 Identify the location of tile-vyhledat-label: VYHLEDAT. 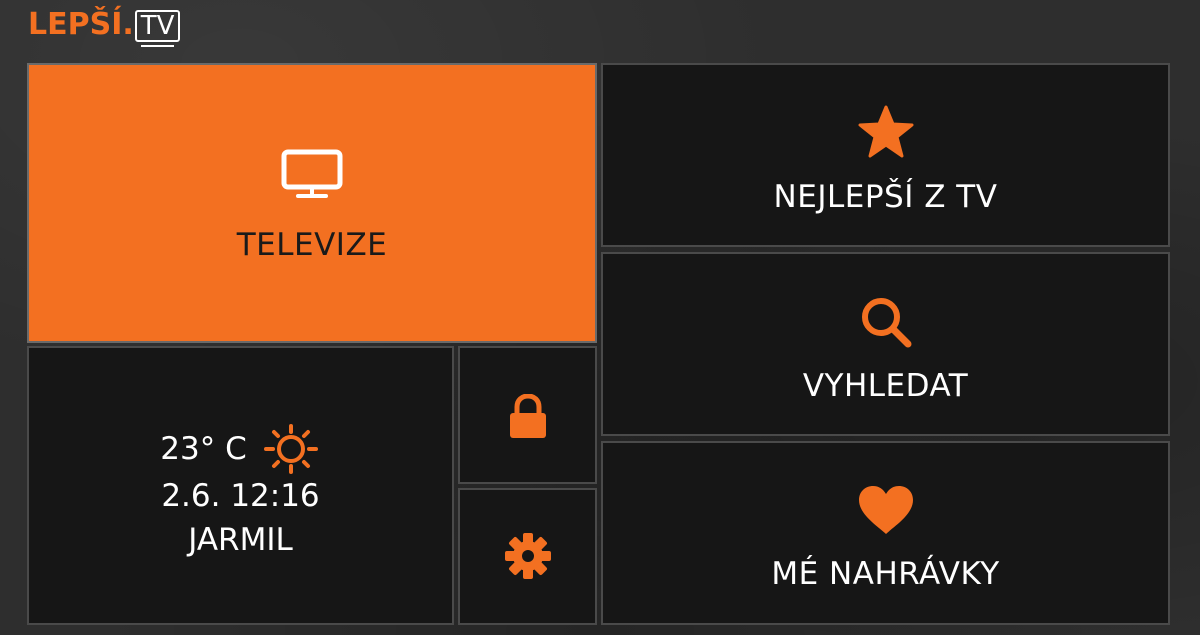
(885, 386).